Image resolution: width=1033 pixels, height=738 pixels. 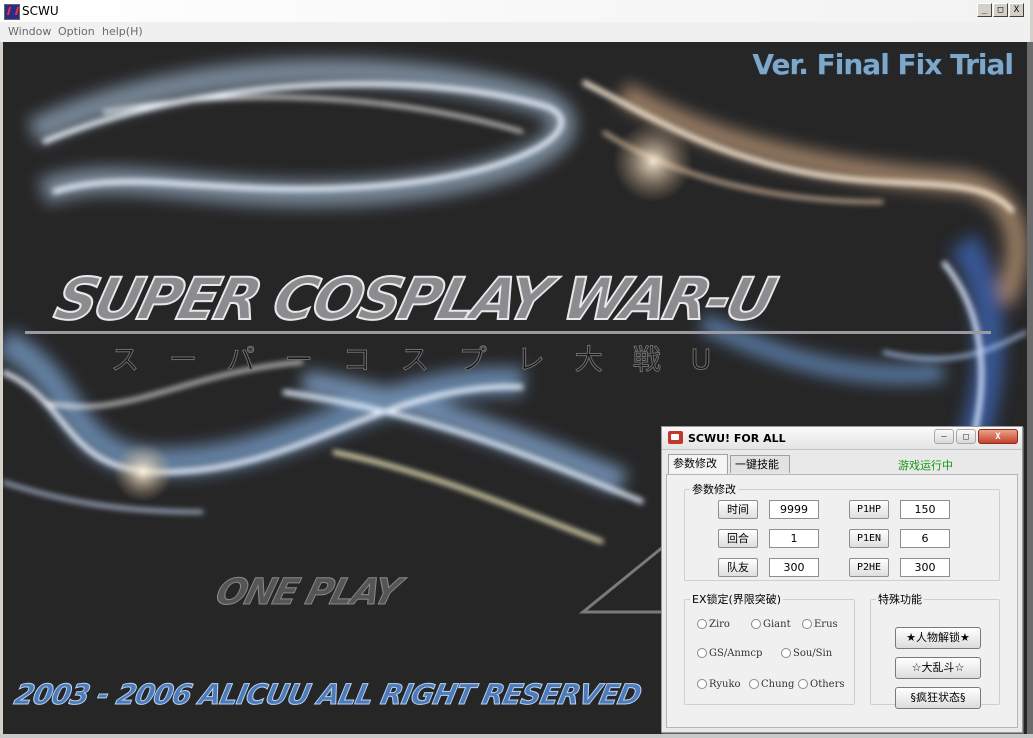 I want to click on menu-option: Option, so click(x=76, y=31).